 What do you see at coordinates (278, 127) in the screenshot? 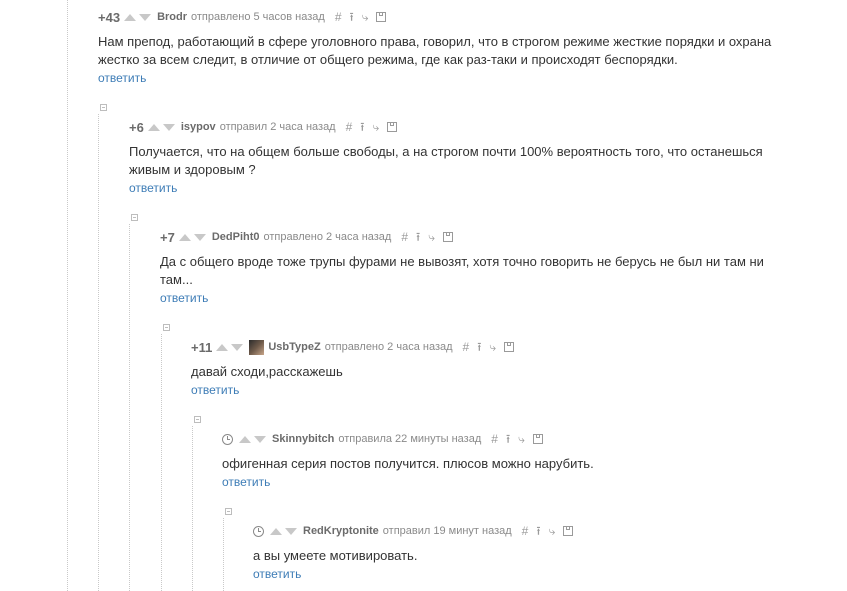
I see `comment-timestamp: отправил 2 часа назад` at bounding box center [278, 127].